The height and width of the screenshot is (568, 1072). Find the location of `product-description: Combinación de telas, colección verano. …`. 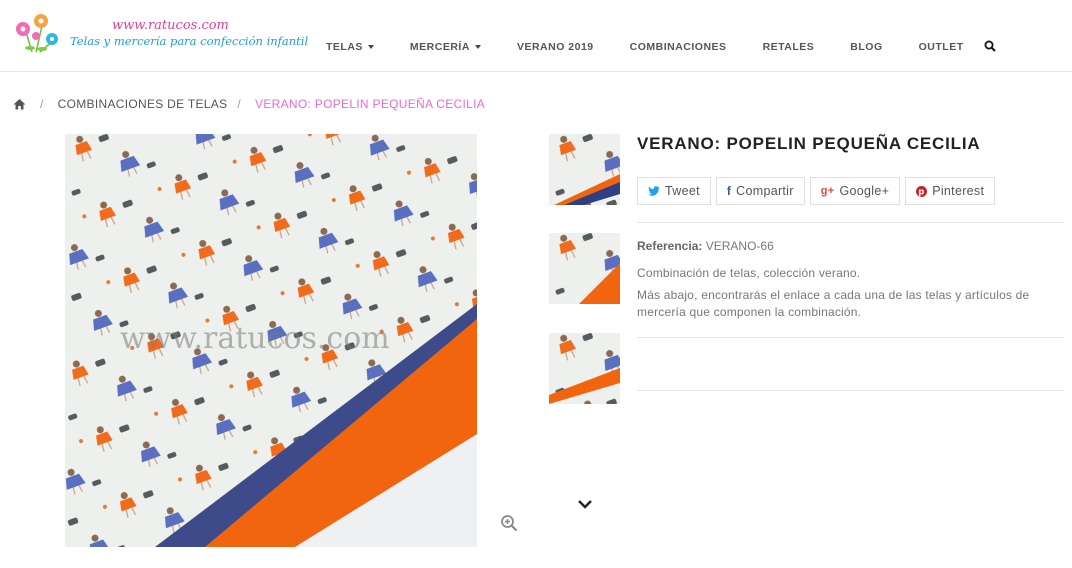

product-description: Combinación de telas, colección verano. … is located at coordinates (850, 295).